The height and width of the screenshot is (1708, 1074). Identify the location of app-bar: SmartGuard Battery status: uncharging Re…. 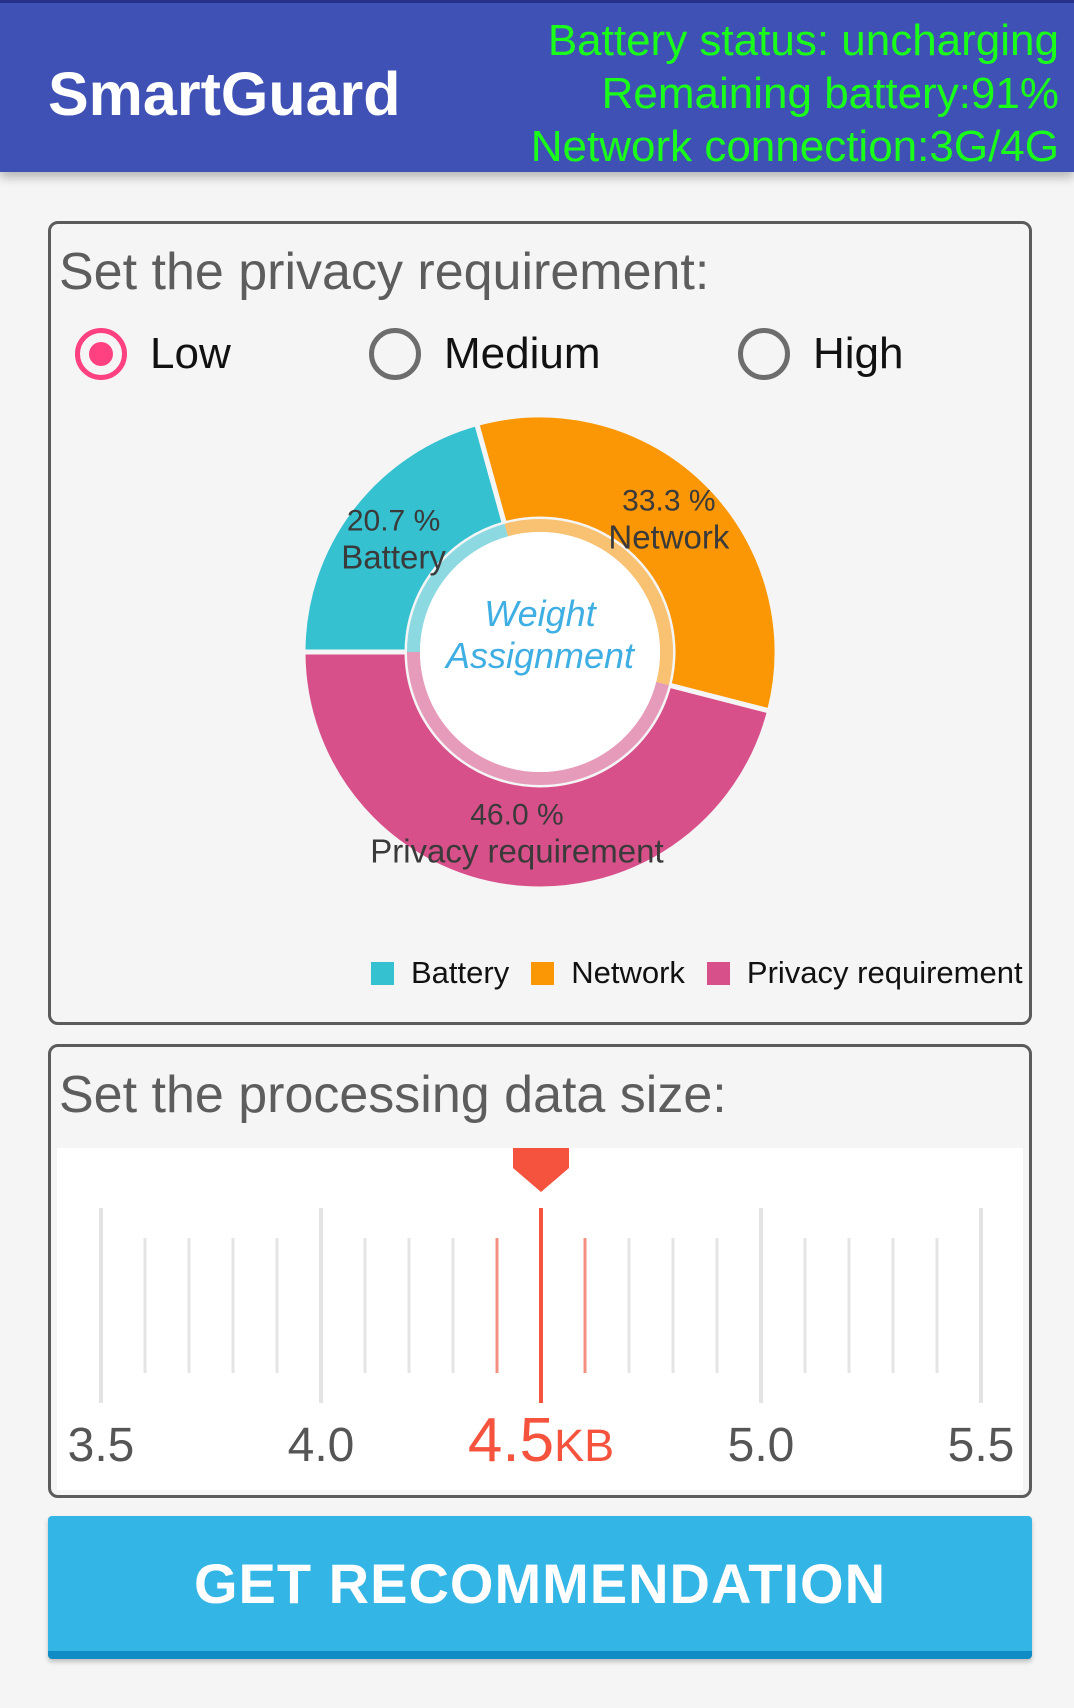
(537, 86).